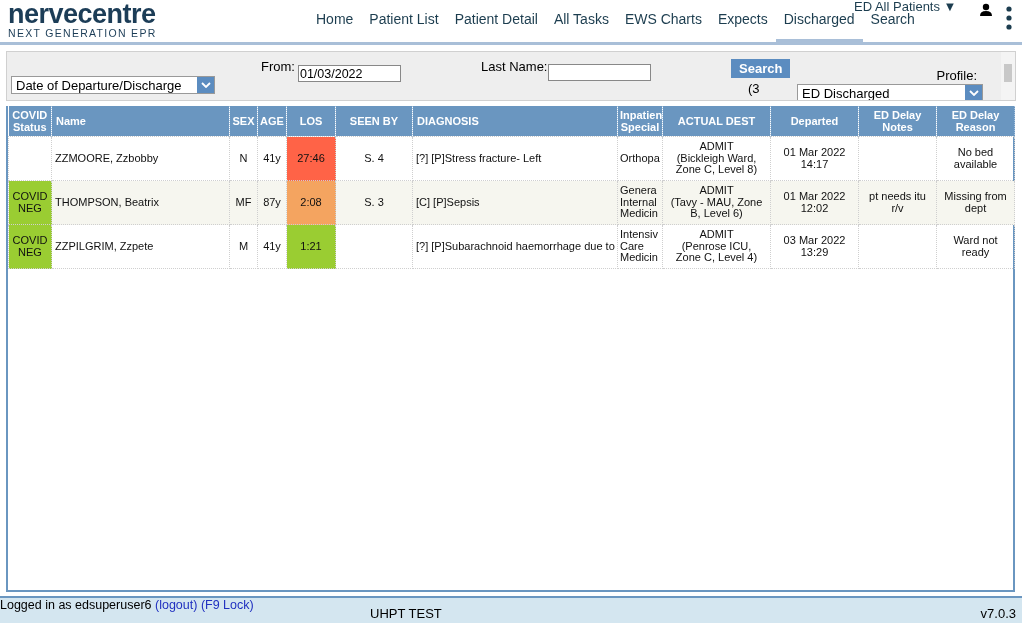  What do you see at coordinates (374, 202) in the screenshot?
I see `table-cell: S. 3` at bounding box center [374, 202].